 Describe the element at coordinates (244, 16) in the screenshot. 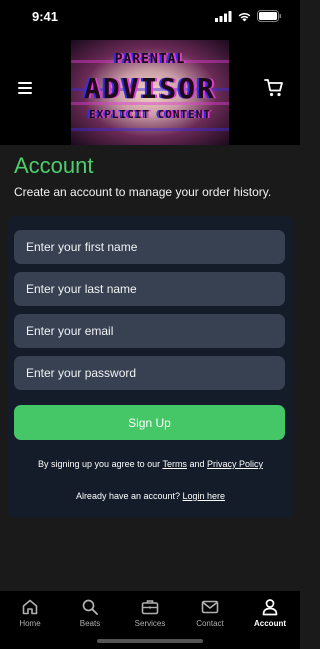

I see `wifi-icon` at that location.